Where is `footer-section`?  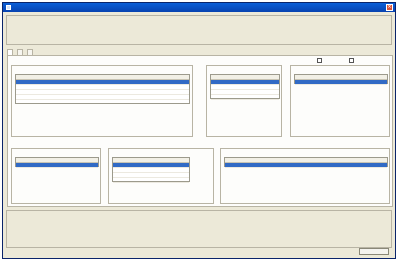 footer-section is located at coordinates (199, 229).